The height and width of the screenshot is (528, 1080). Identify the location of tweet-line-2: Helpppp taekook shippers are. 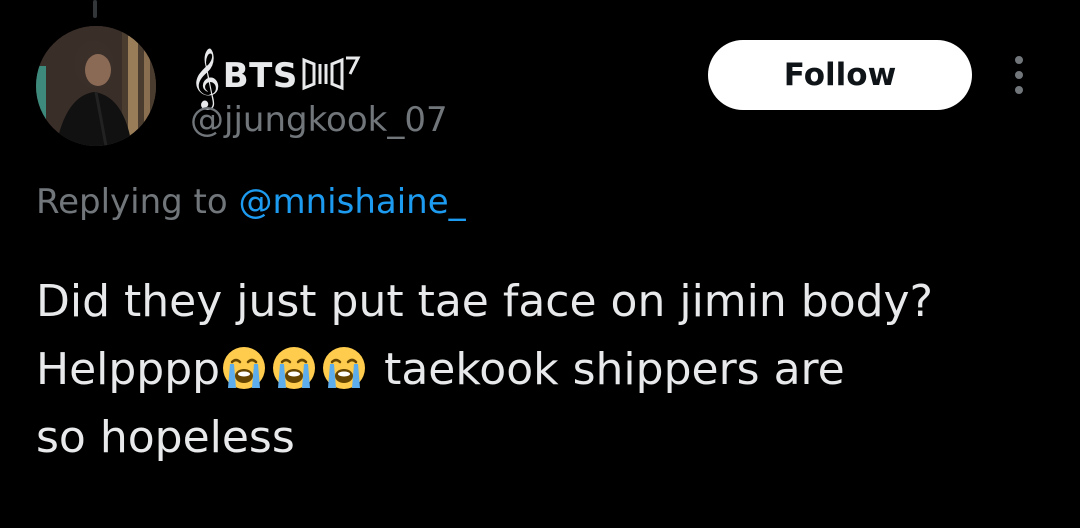
(546, 370).